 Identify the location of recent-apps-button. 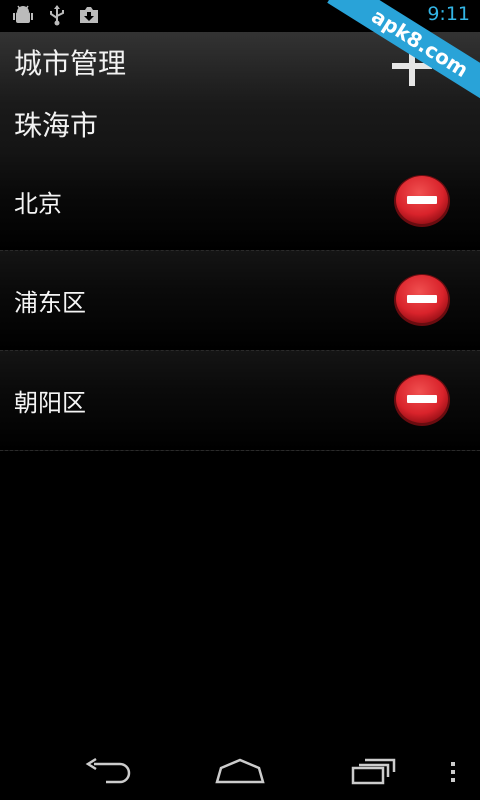
(375, 773).